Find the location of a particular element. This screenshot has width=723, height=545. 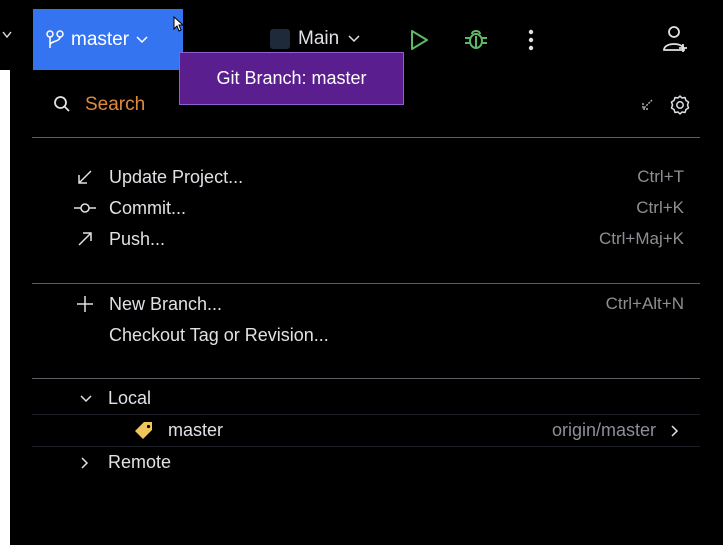

run-configuration-selector: Main is located at coordinates (315, 39).